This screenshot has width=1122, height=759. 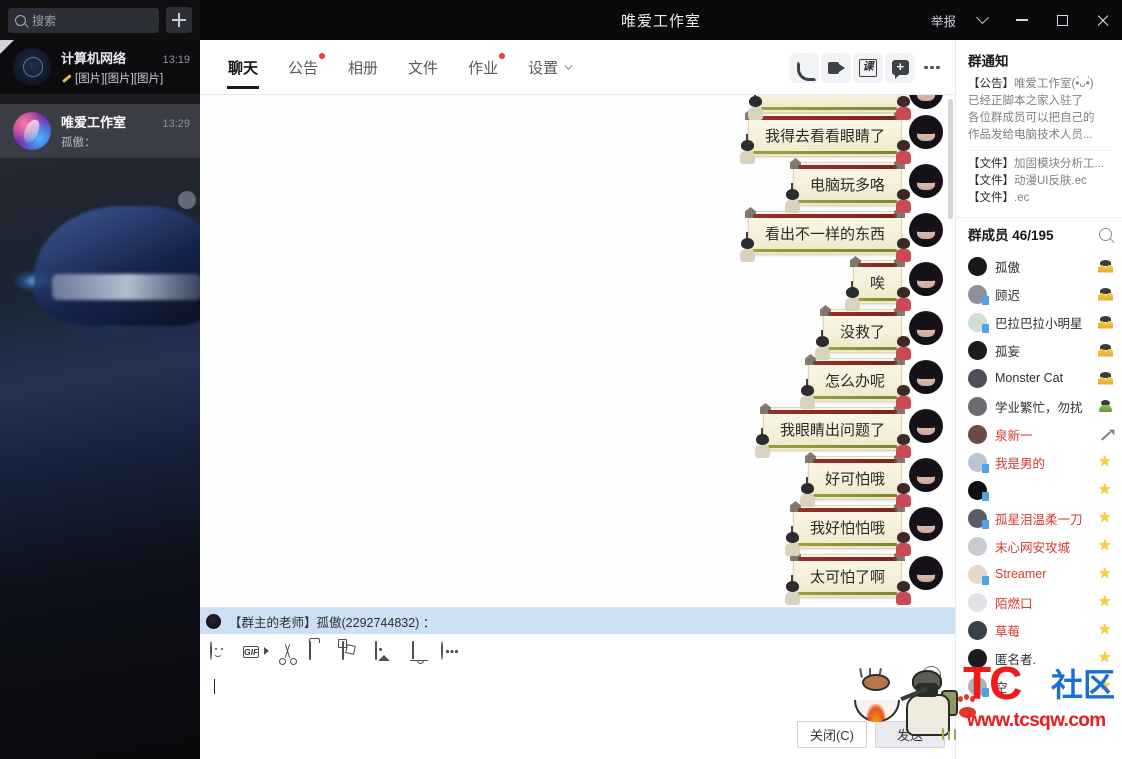 I want to click on tab-settings: 设置, so click(x=549, y=67).